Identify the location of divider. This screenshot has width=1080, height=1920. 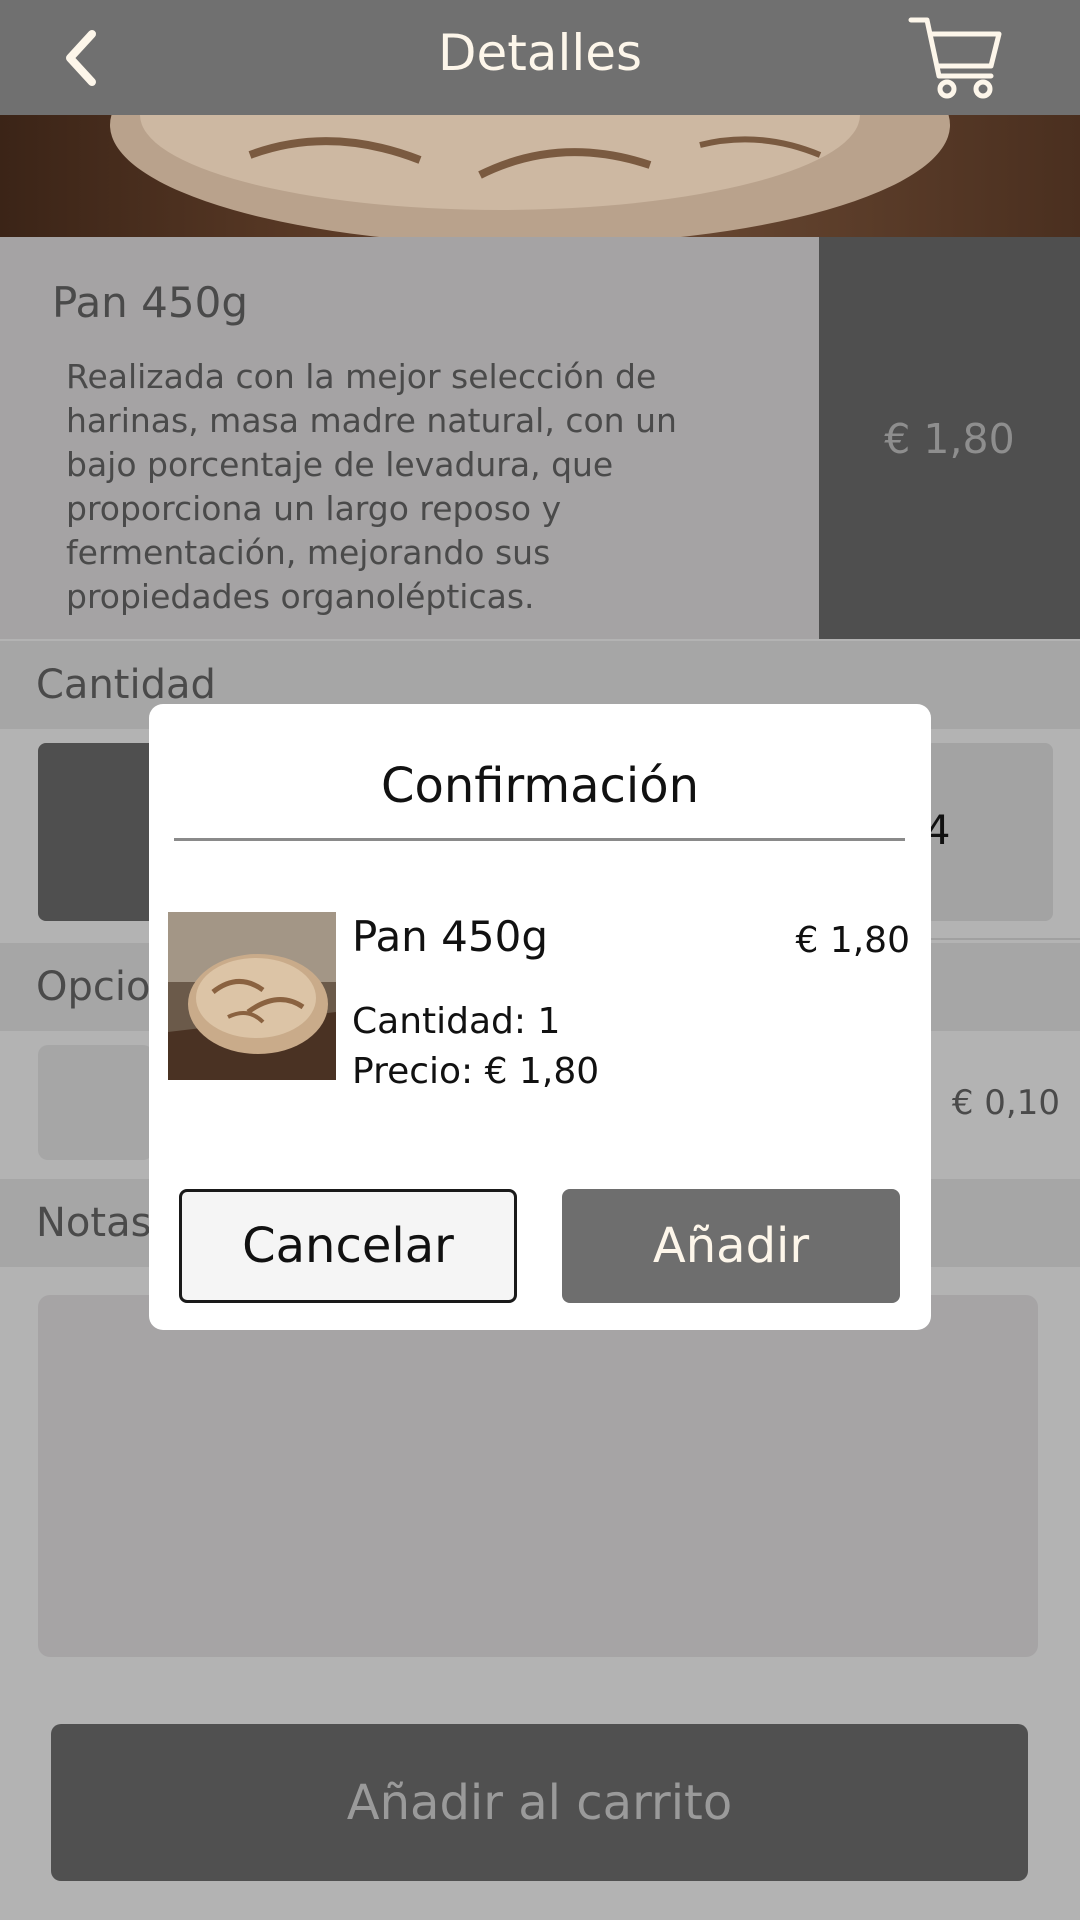
(1005, 939).